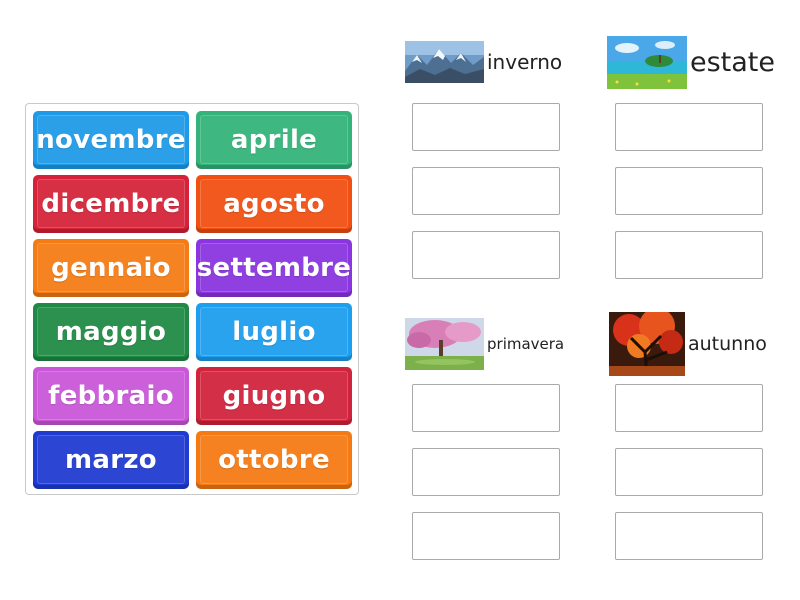 The height and width of the screenshot is (600, 800). I want to click on group-header-autunno: autunno, so click(688, 344).